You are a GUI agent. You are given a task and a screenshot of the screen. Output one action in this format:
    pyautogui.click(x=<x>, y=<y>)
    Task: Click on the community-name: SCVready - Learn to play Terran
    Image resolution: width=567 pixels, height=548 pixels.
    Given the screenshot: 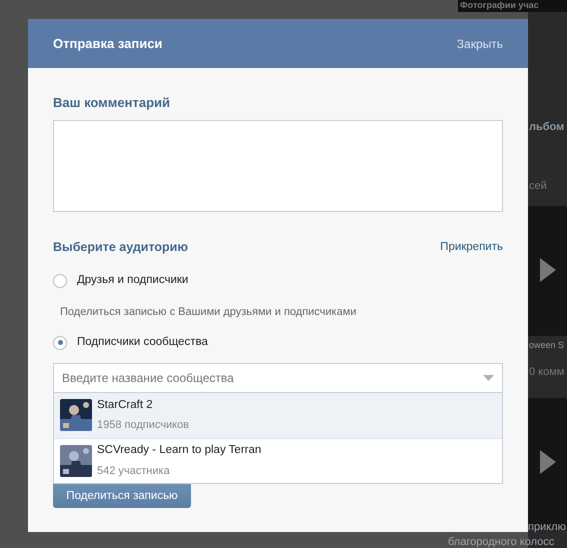 What is the action you would take?
    pyautogui.click(x=179, y=450)
    